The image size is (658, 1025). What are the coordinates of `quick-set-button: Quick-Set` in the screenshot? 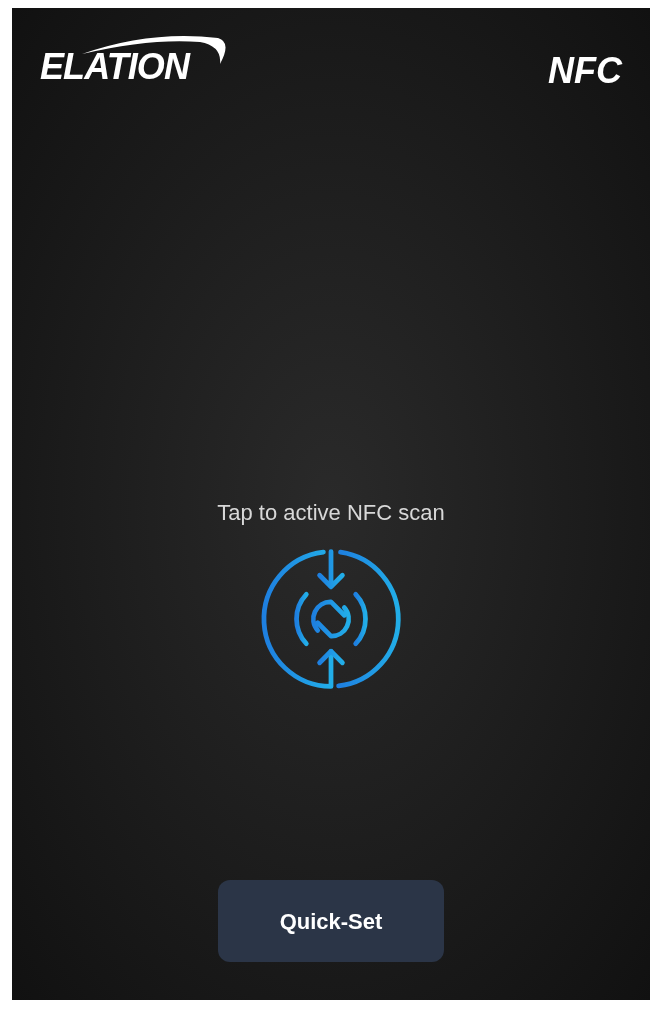 It's located at (331, 921).